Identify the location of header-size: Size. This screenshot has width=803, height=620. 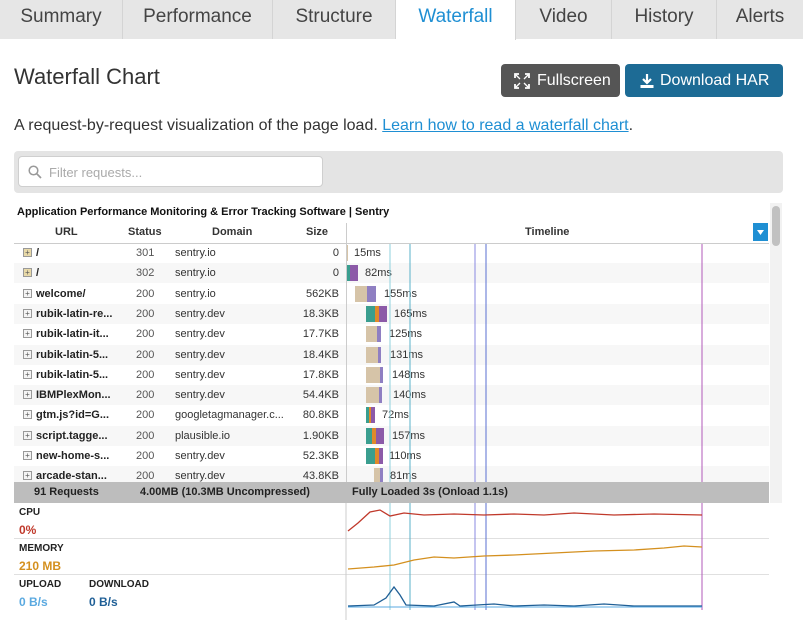
(317, 232).